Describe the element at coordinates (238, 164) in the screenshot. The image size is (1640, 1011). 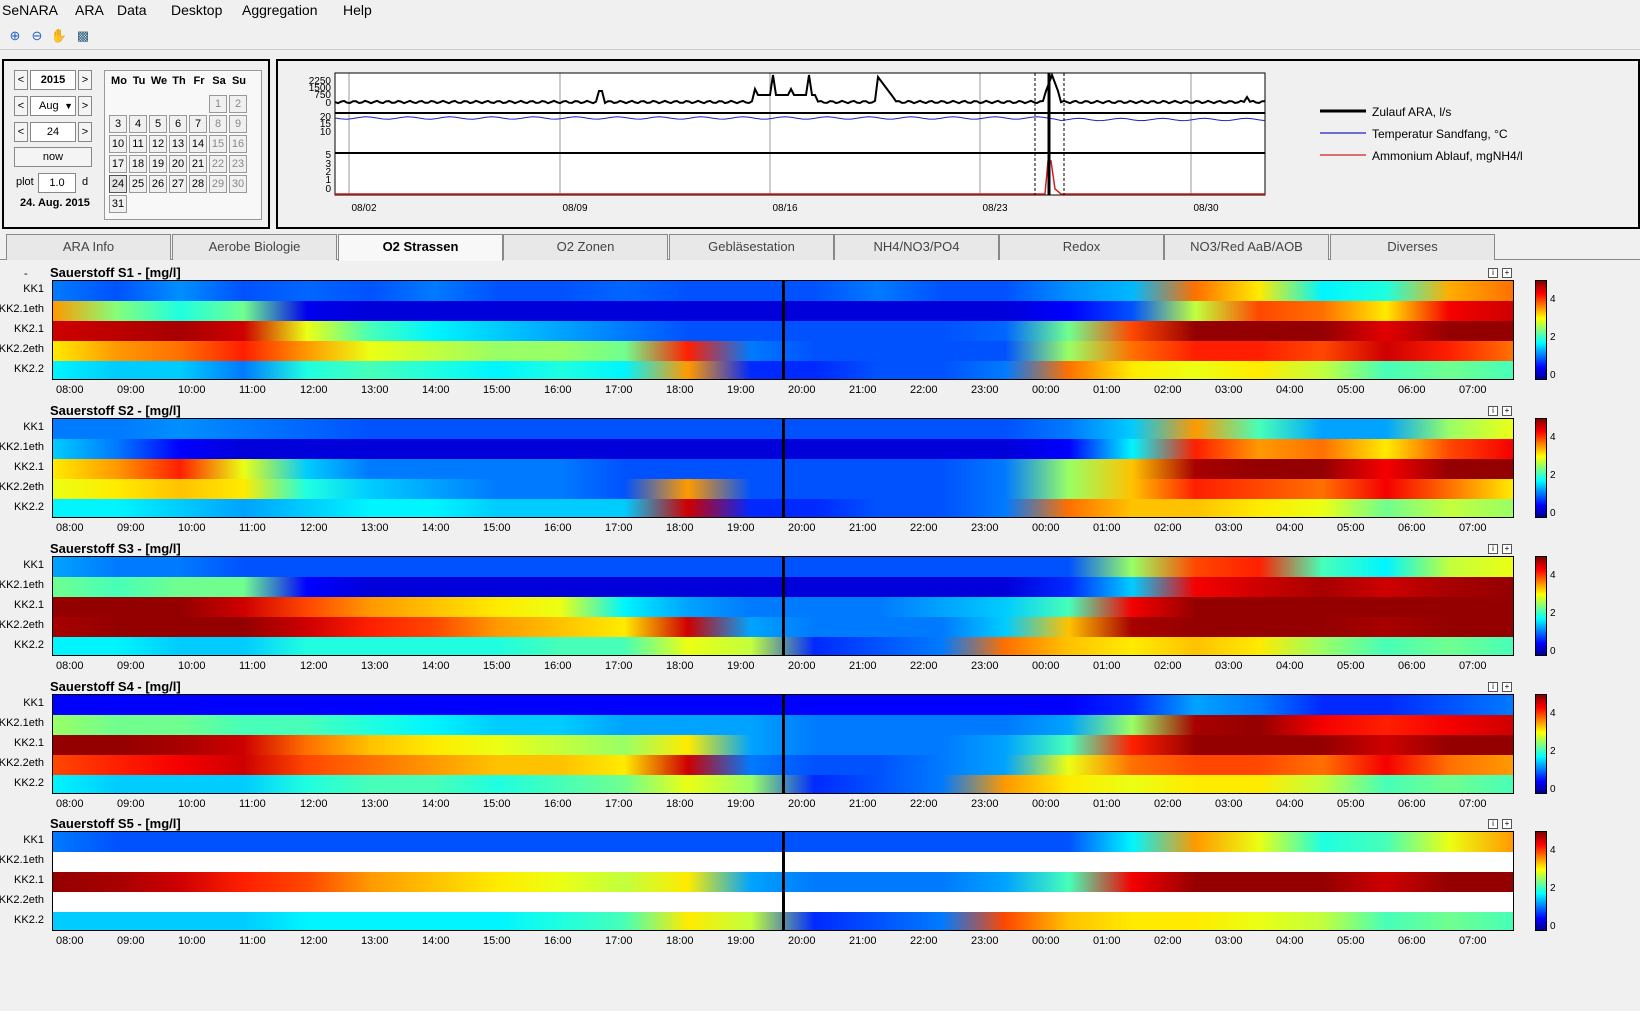
I see `calendar-day: 23` at that location.